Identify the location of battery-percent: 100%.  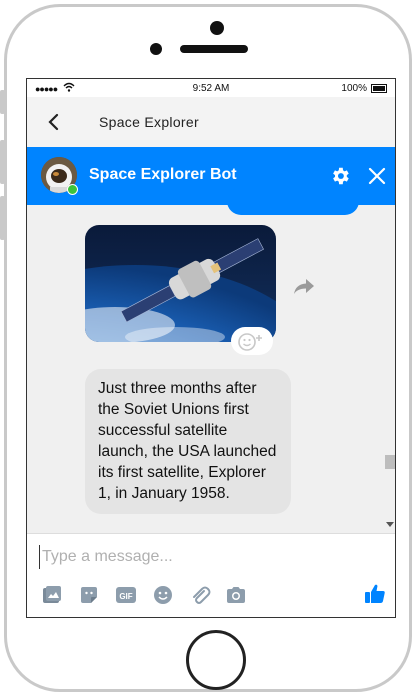
(354, 88).